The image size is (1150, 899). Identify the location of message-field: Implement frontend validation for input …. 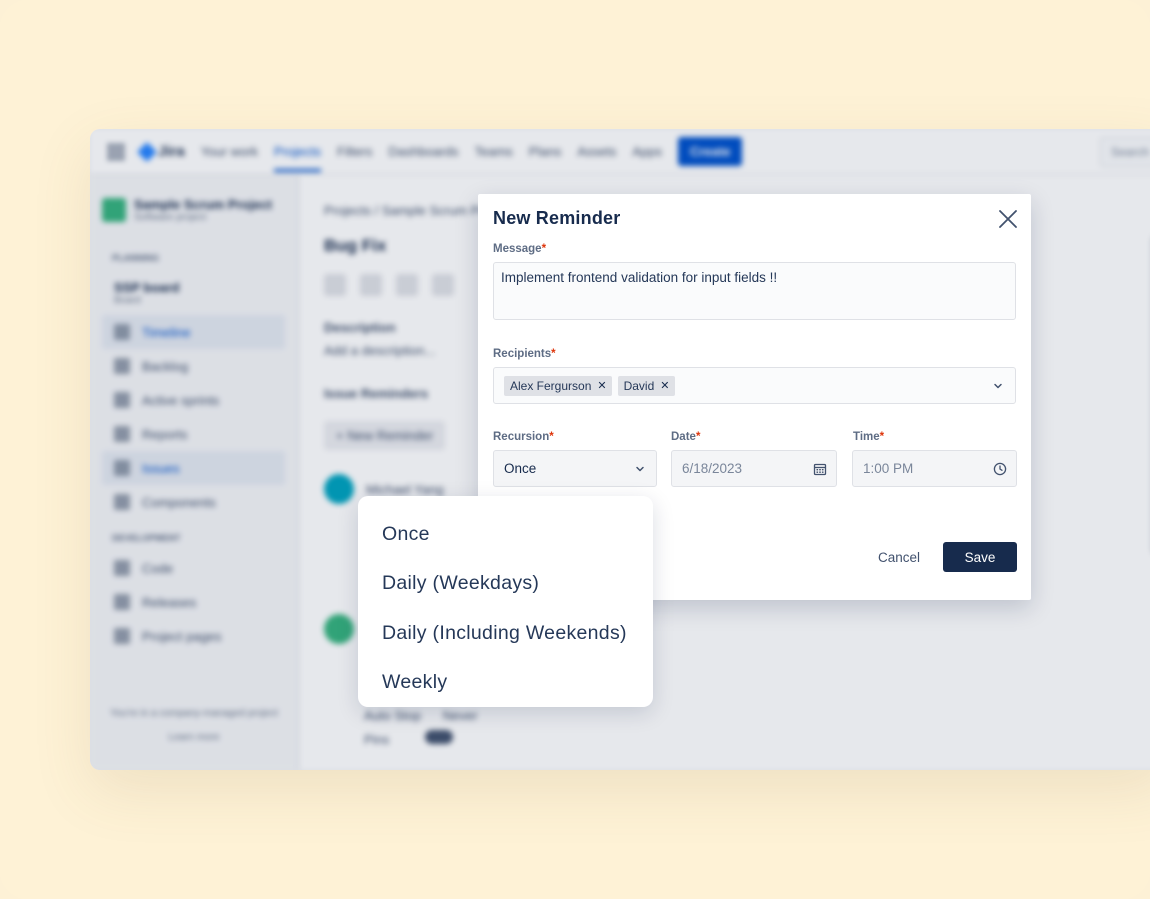
(754, 291).